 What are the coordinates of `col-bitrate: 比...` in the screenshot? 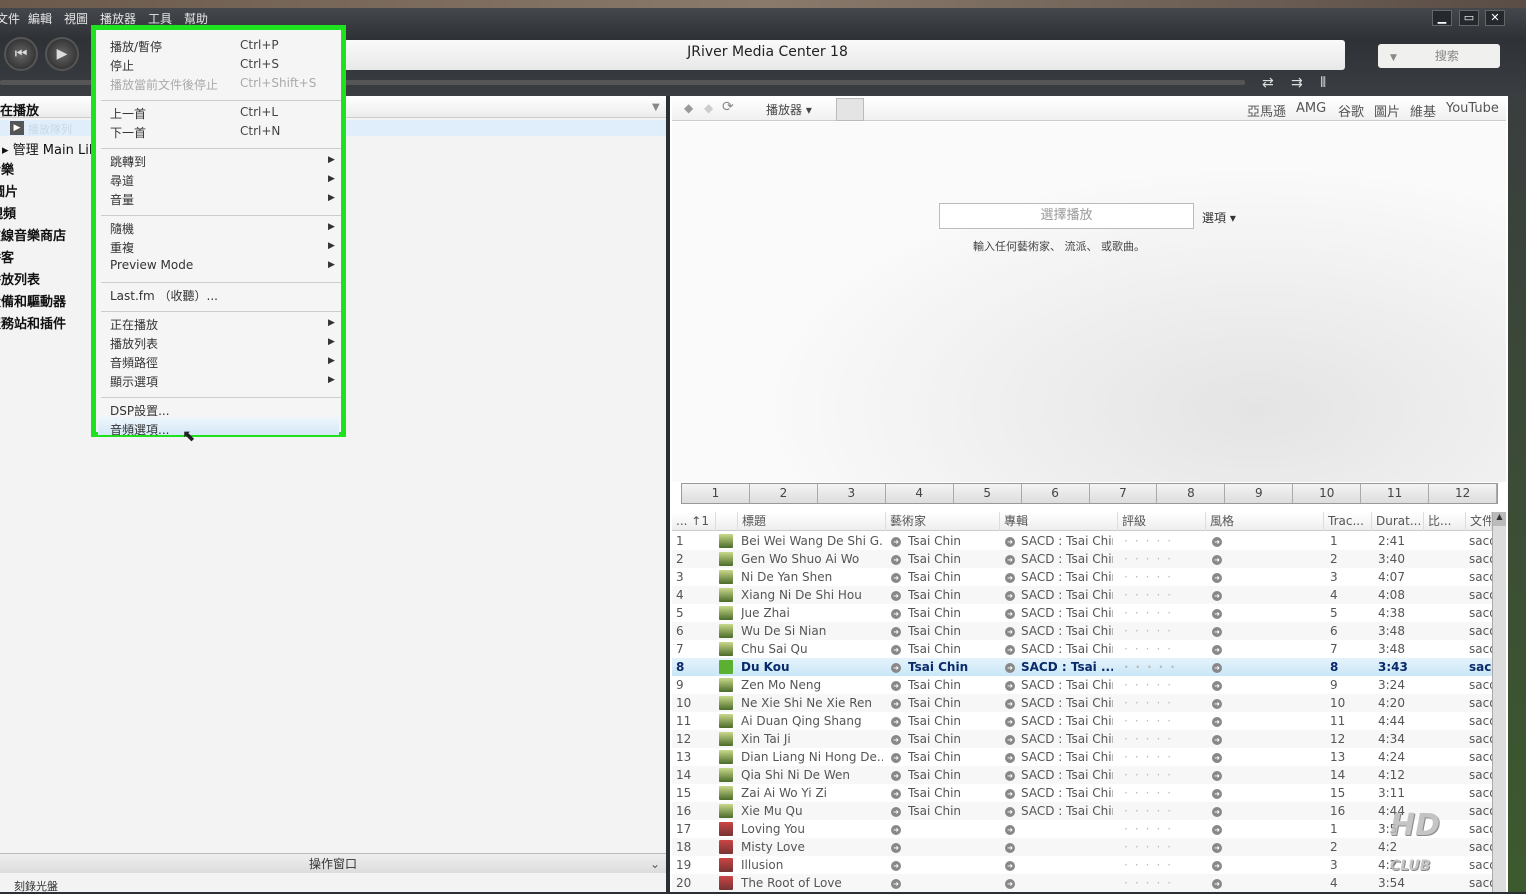 It's located at (1445, 521).